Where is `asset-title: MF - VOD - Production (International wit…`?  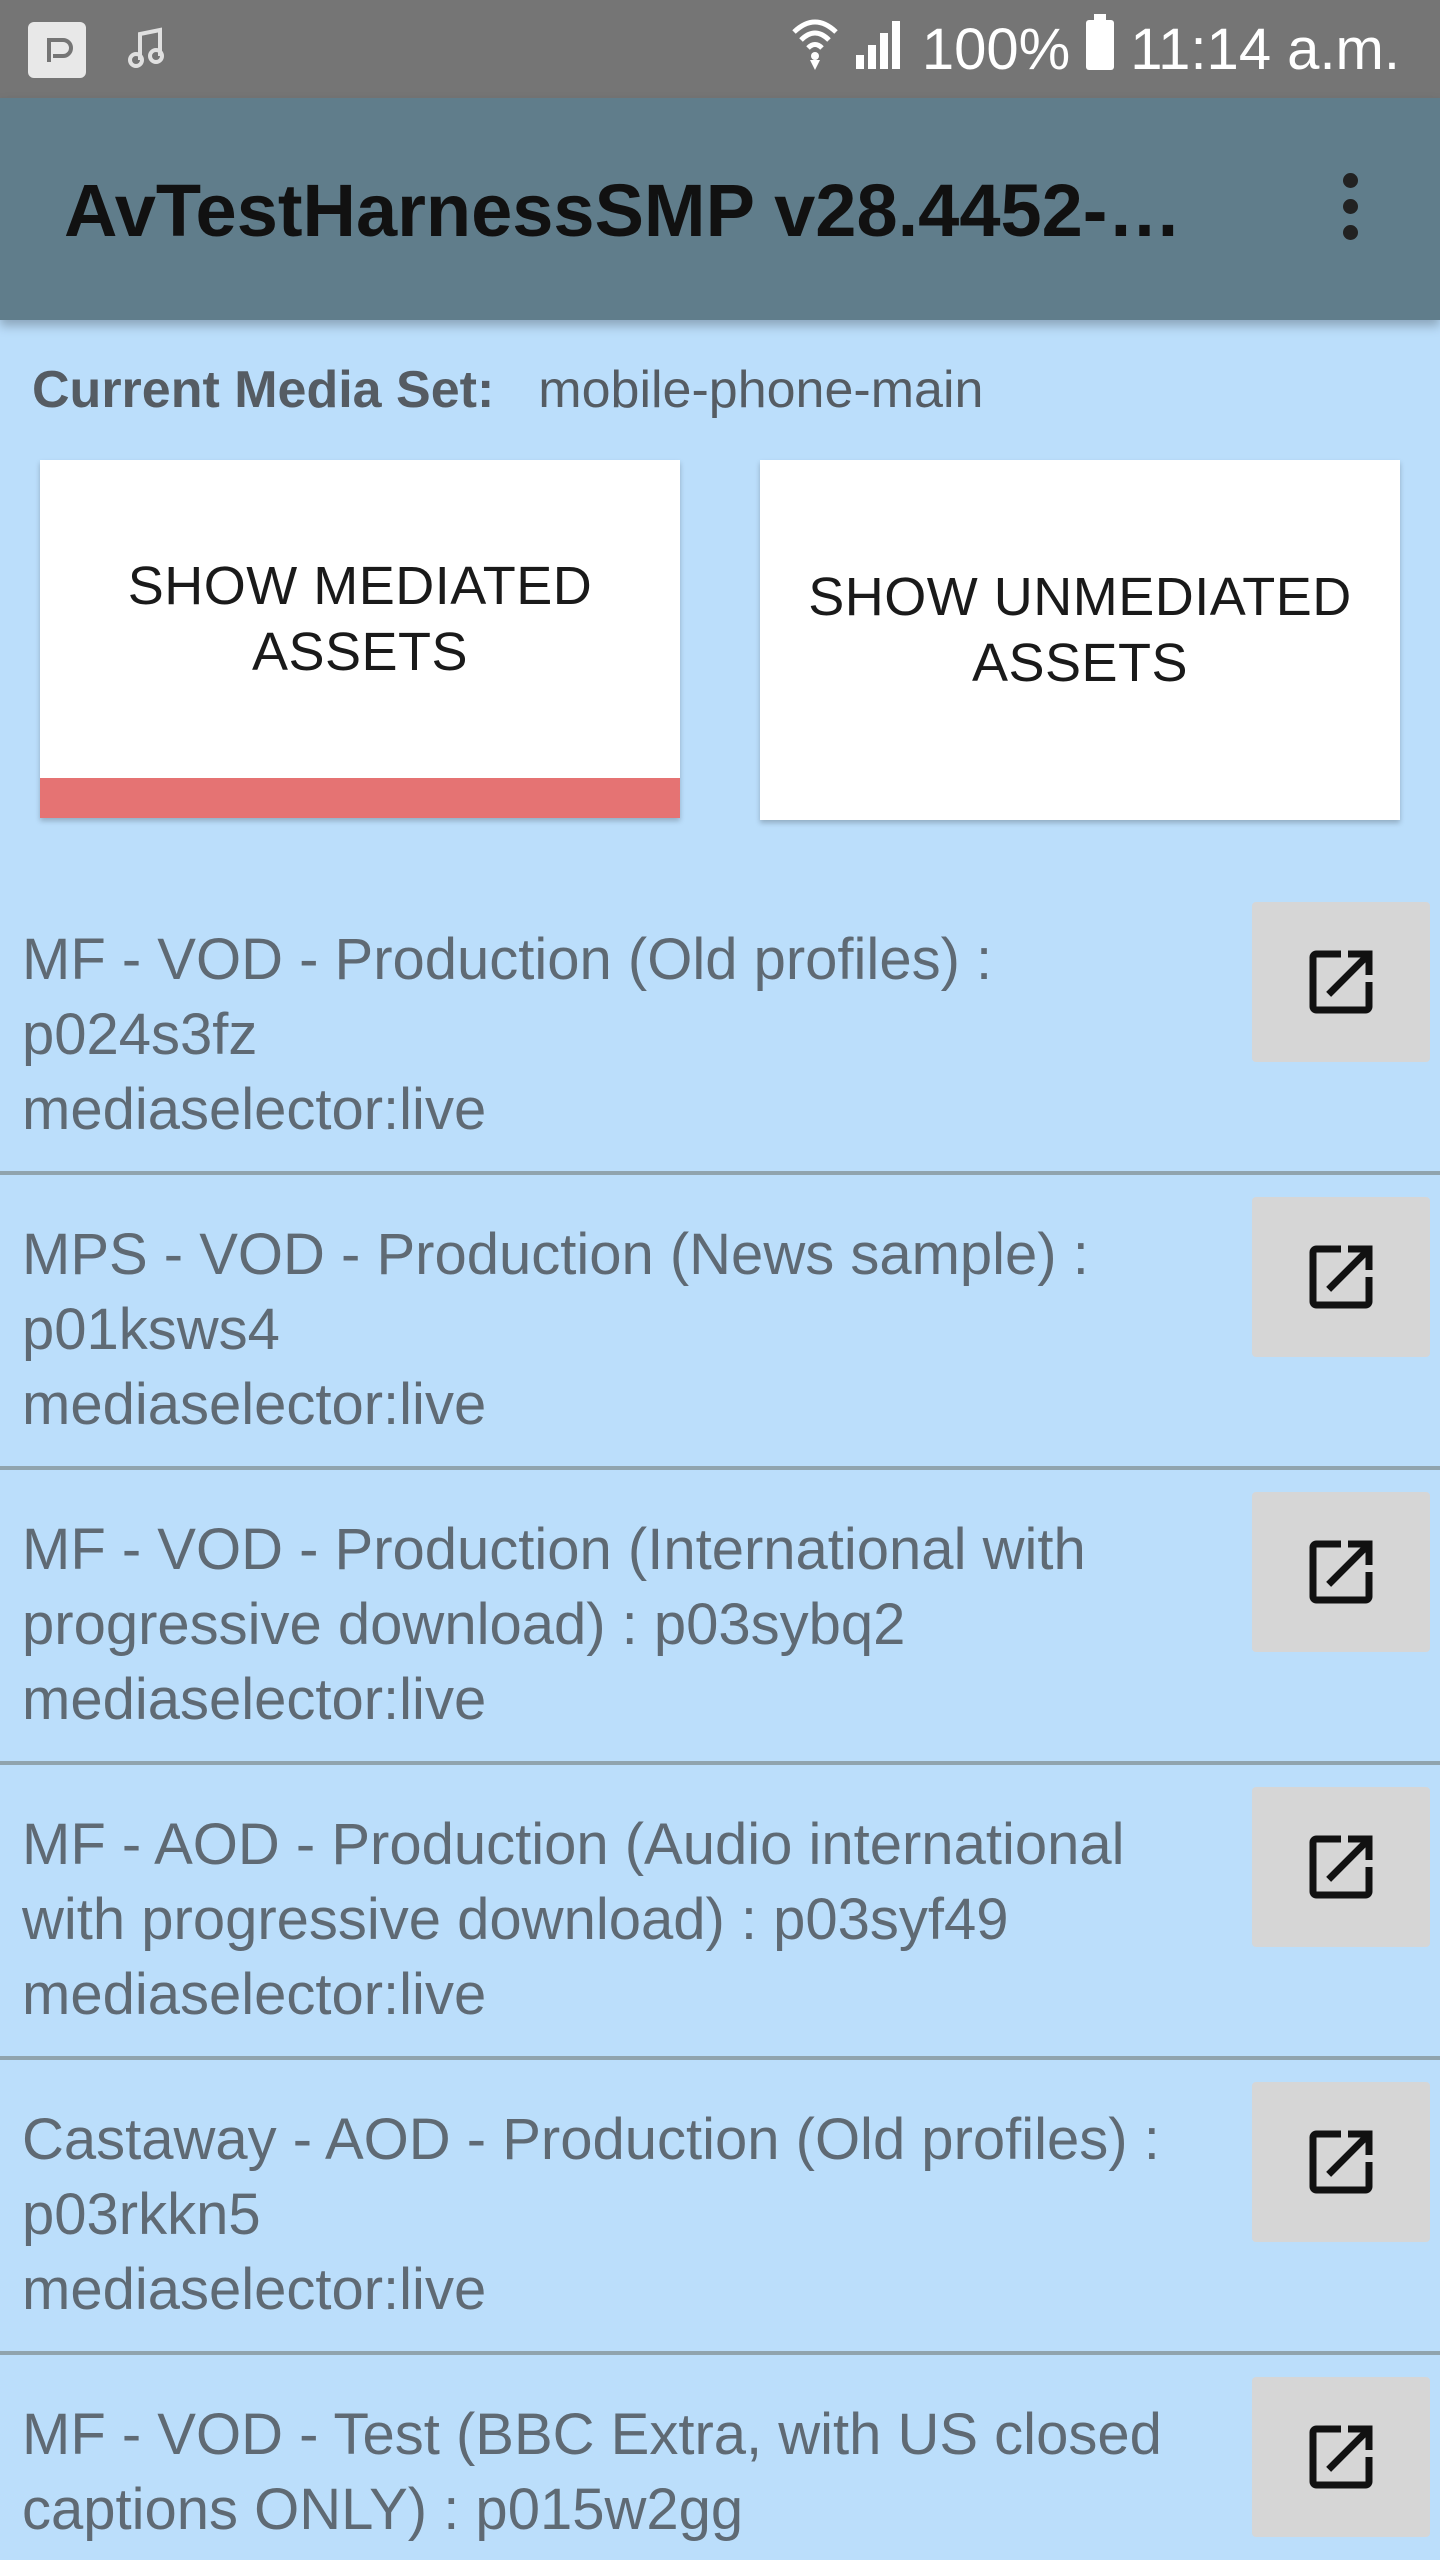
asset-title: MF - VOD - Production (International wit… is located at coordinates (554, 1587).